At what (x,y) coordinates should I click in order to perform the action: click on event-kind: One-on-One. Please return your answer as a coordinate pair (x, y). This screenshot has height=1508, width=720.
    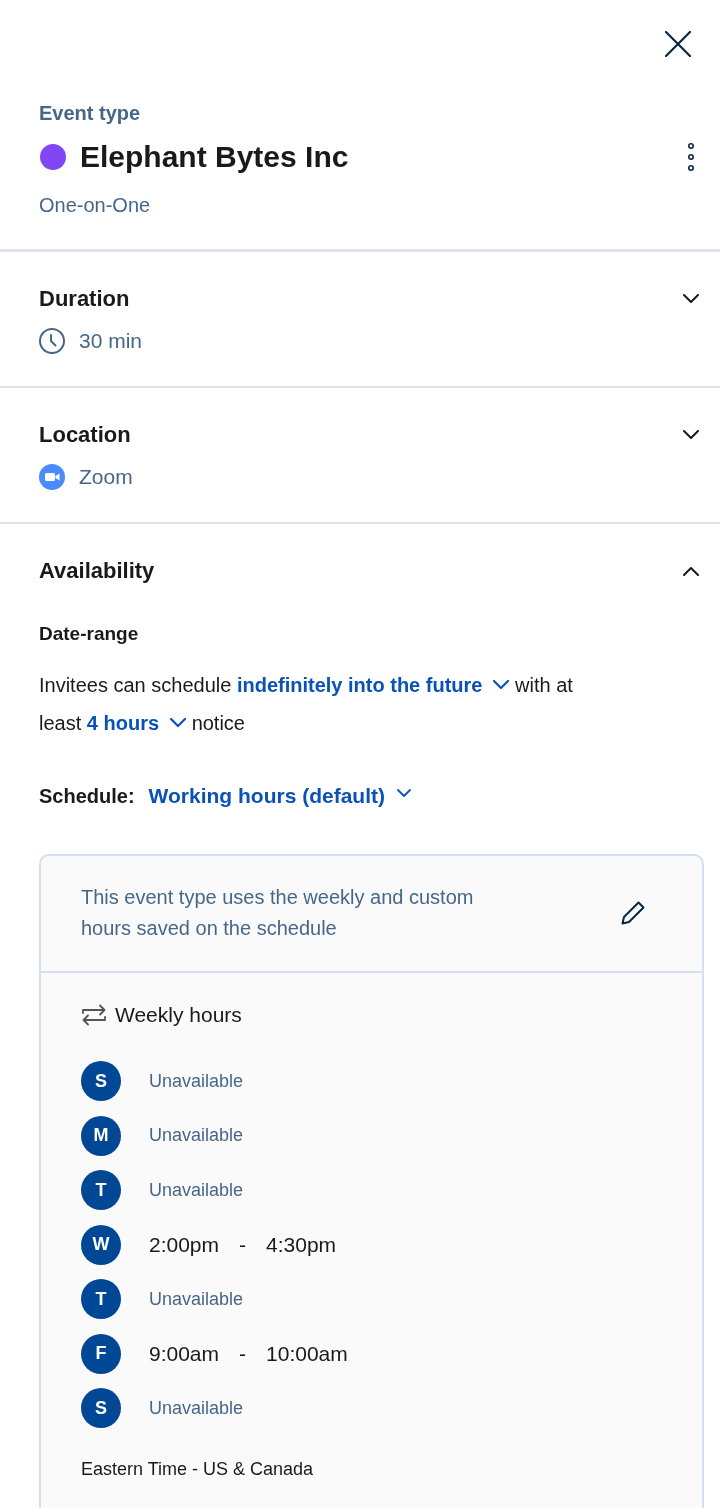
    Looking at the image, I should click on (95, 205).